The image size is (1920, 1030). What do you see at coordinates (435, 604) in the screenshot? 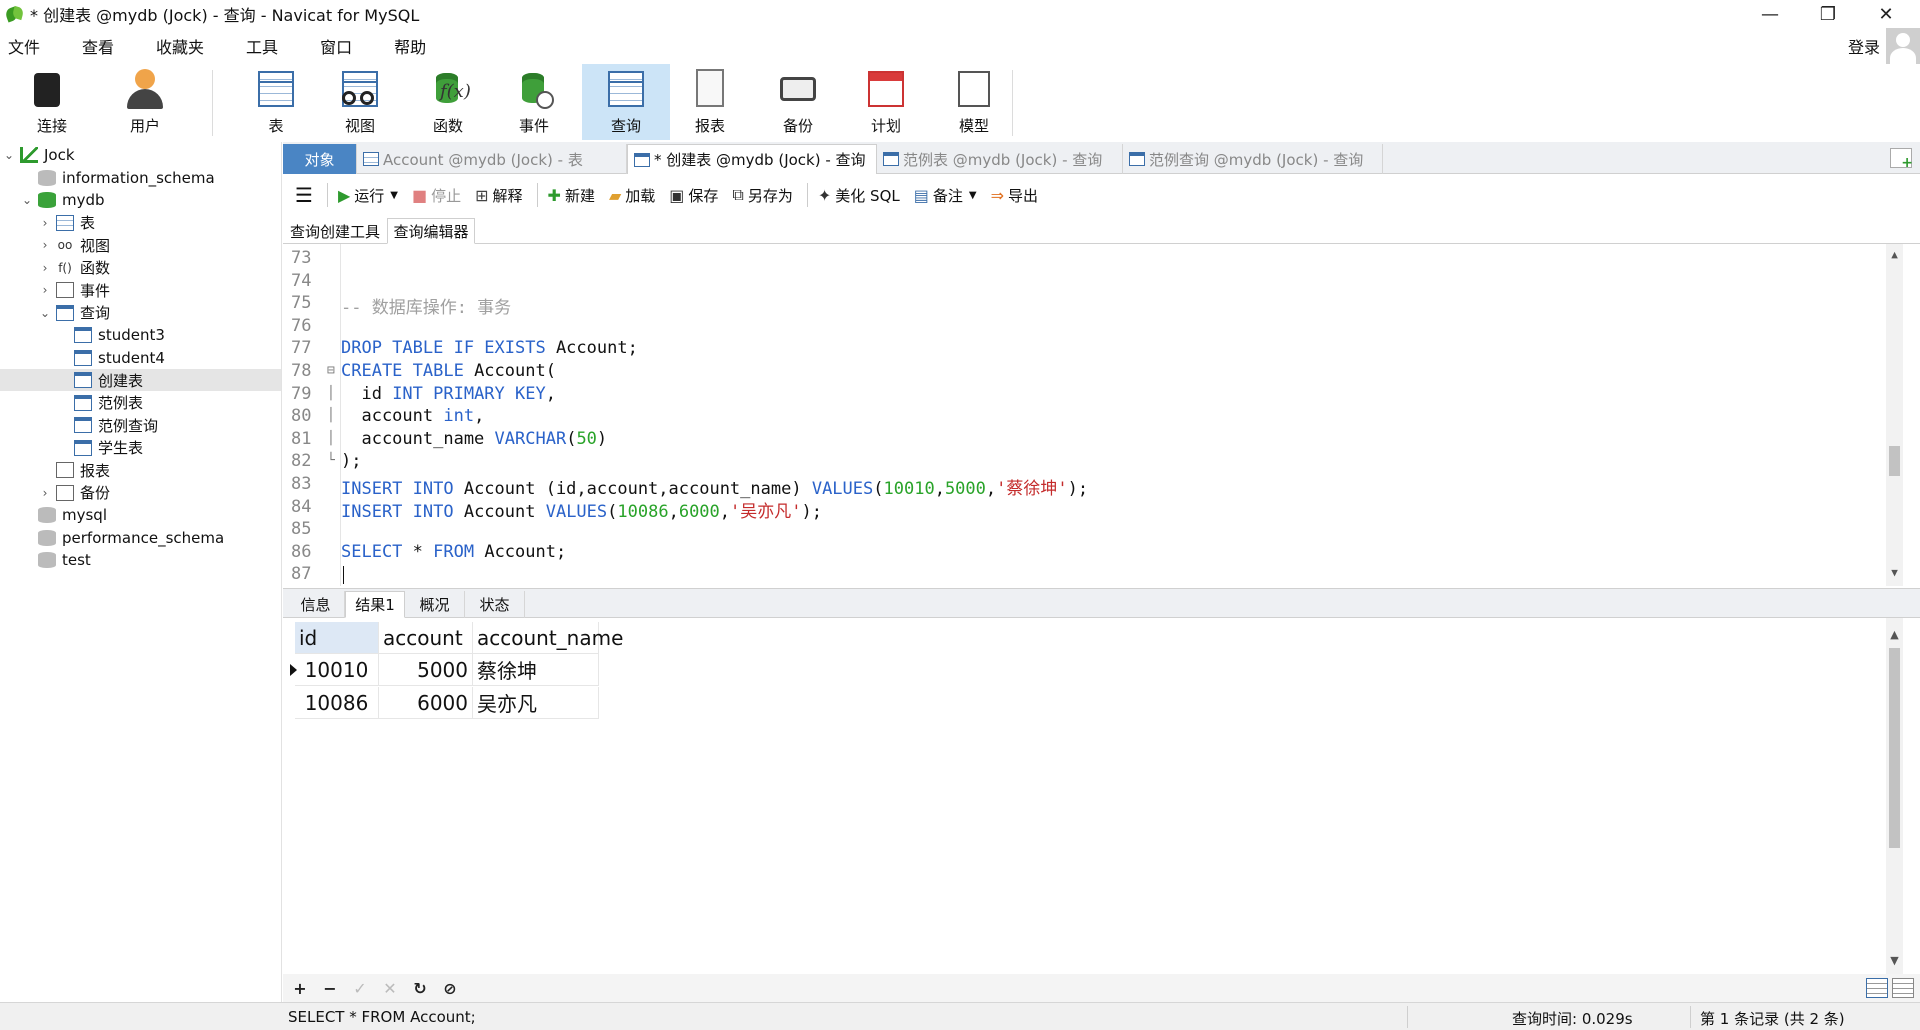
I see `result-tab-2: 概况` at bounding box center [435, 604].